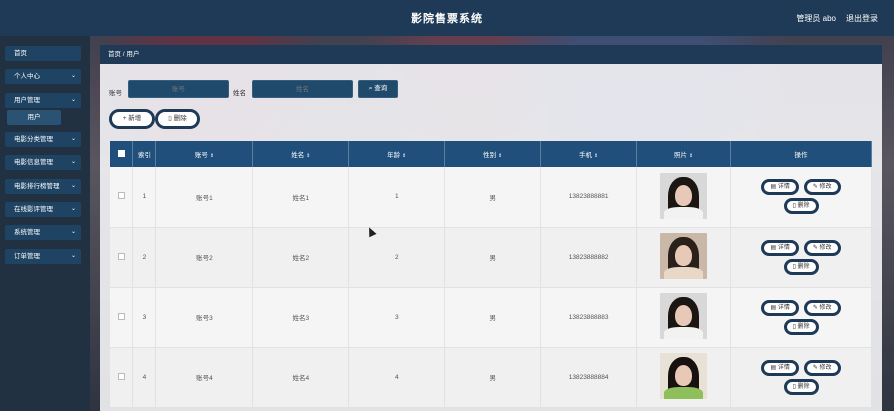 This screenshot has height=411, width=894. What do you see at coordinates (135, 118) in the screenshot?
I see `add-button-label: 新增` at bounding box center [135, 118].